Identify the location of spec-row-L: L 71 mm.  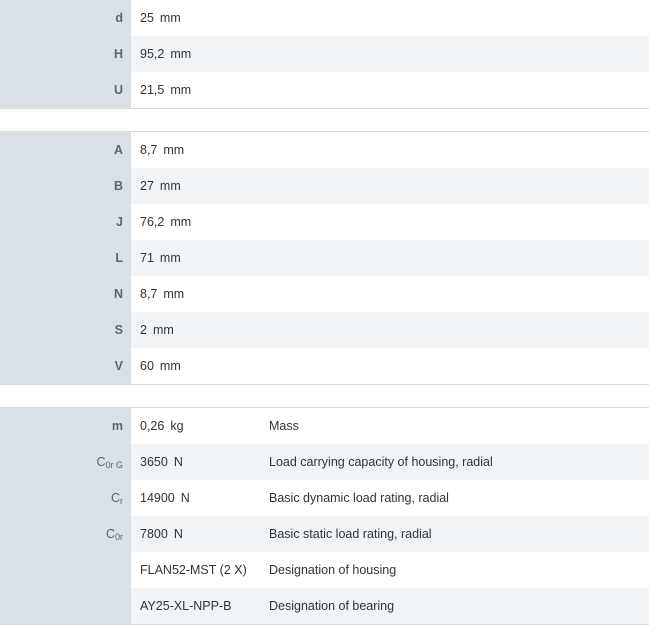
(324, 258).